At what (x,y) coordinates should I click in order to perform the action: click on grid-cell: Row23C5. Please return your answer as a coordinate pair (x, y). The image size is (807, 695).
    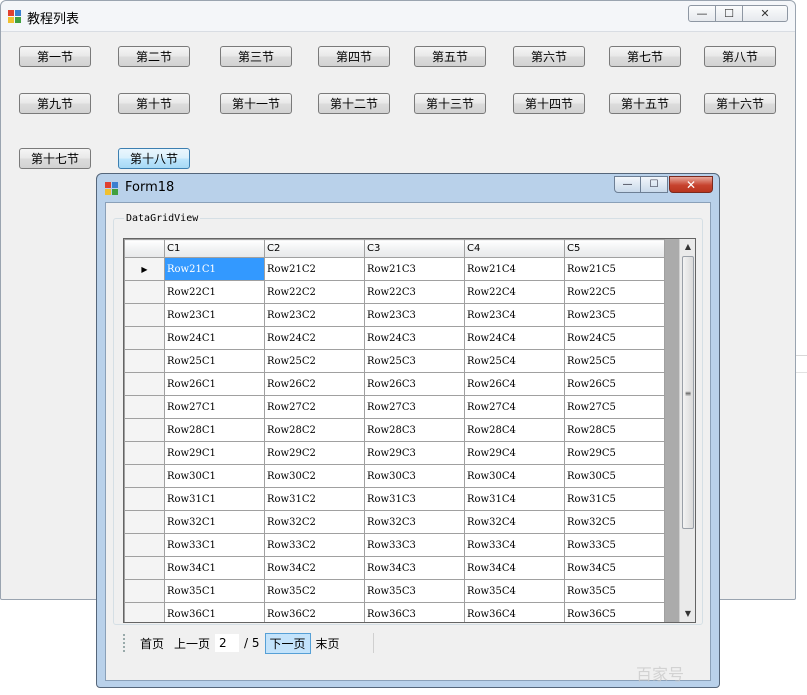
    Looking at the image, I should click on (614, 315).